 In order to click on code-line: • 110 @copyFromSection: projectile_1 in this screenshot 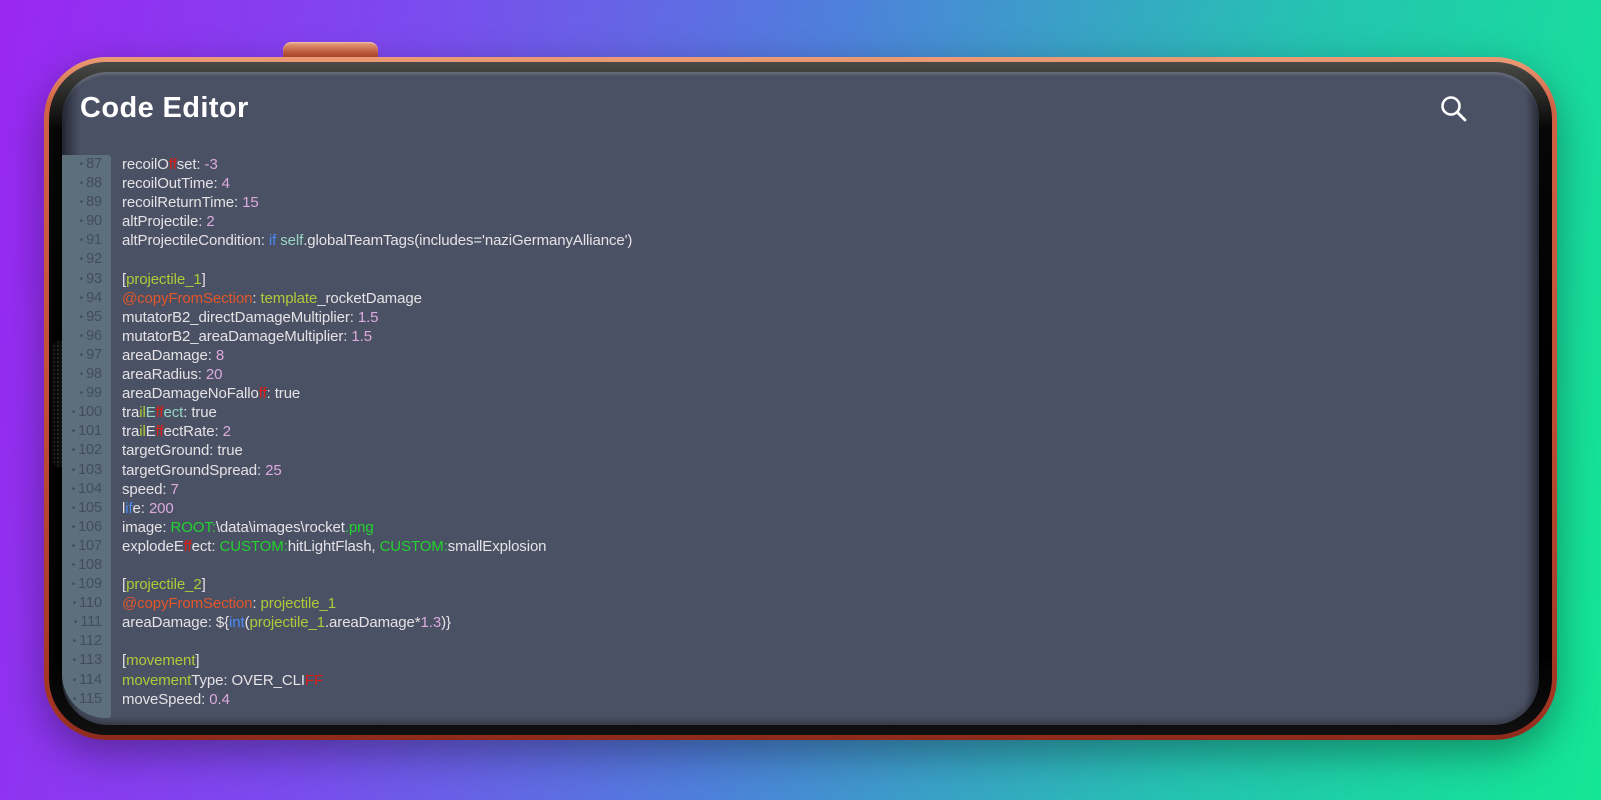, I will do `click(800, 603)`.